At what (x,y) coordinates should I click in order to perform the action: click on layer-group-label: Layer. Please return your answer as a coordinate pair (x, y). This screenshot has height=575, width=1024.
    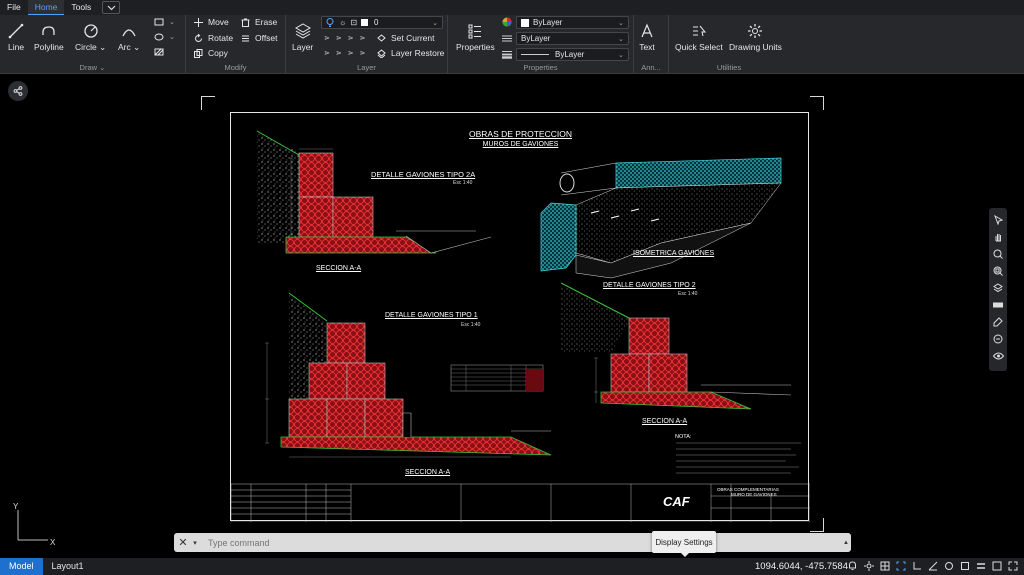
    Looking at the image, I should click on (366, 67).